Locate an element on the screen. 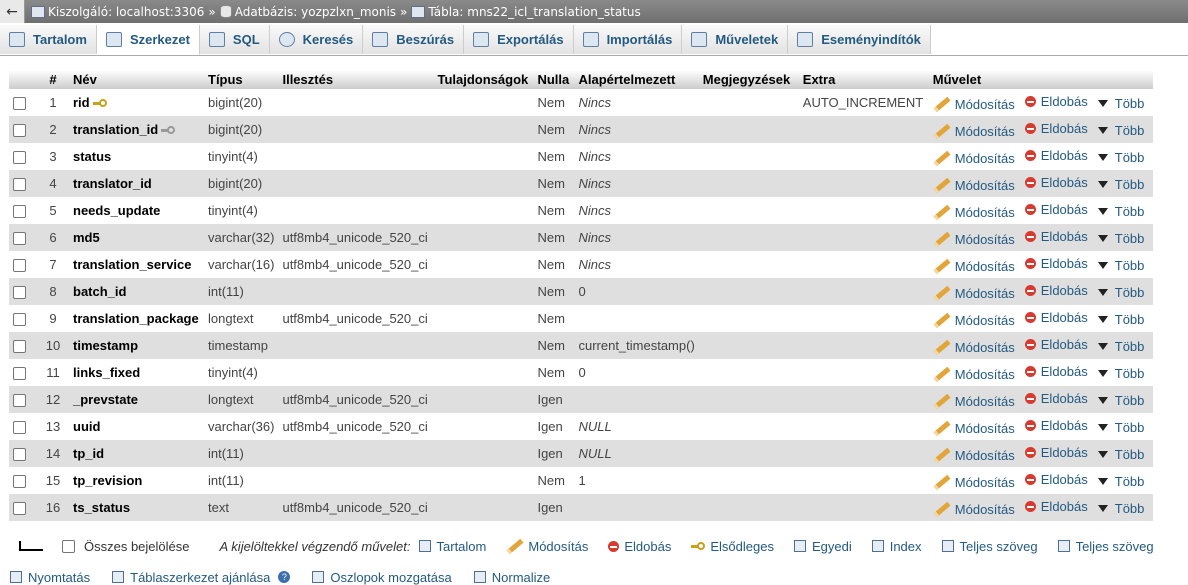  bulk-fulltext-button: Teljes szöveg is located at coordinates (989, 546).